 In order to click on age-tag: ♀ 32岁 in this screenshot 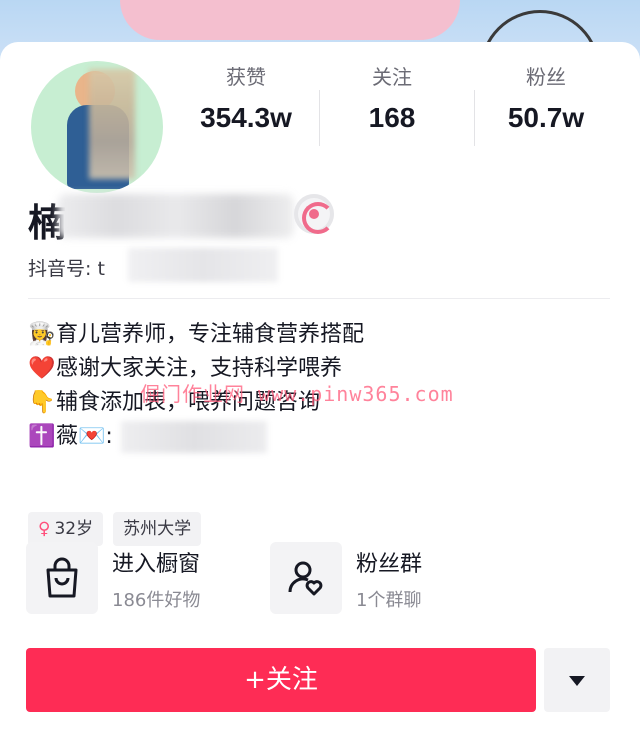, I will do `click(66, 529)`.